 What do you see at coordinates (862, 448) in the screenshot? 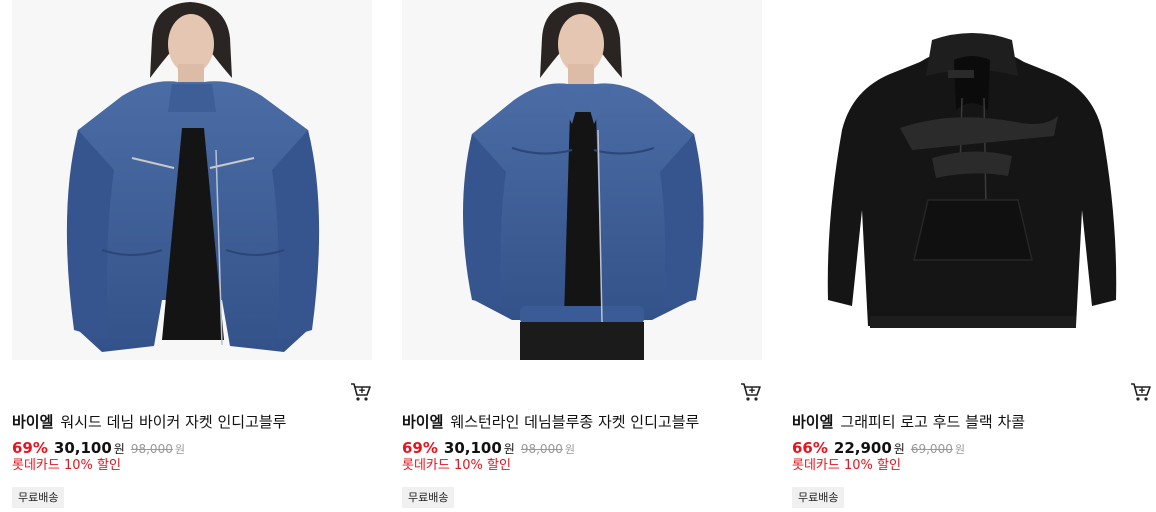
I see `sale-price: 22,900` at bounding box center [862, 448].